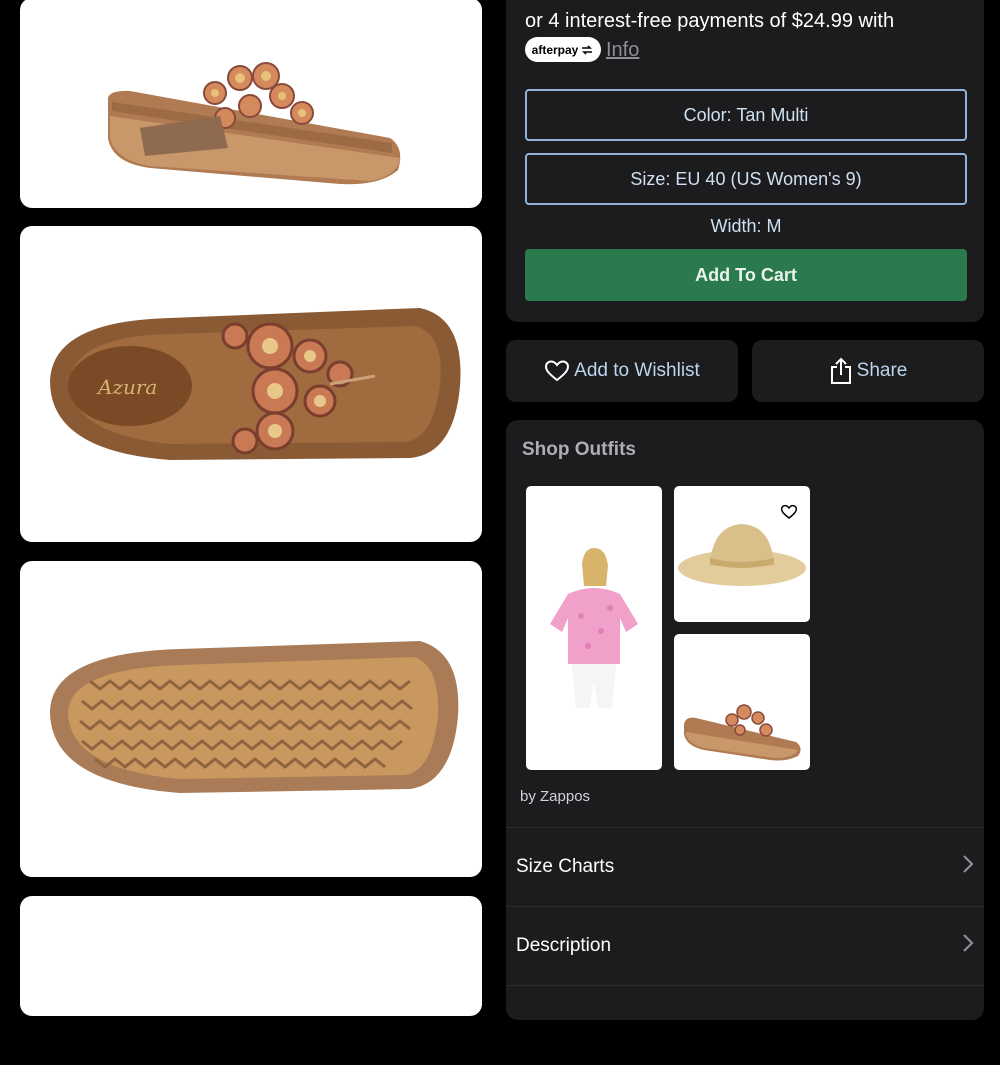  Describe the element at coordinates (746, 226) in the screenshot. I see `width-label: Width: M` at that location.